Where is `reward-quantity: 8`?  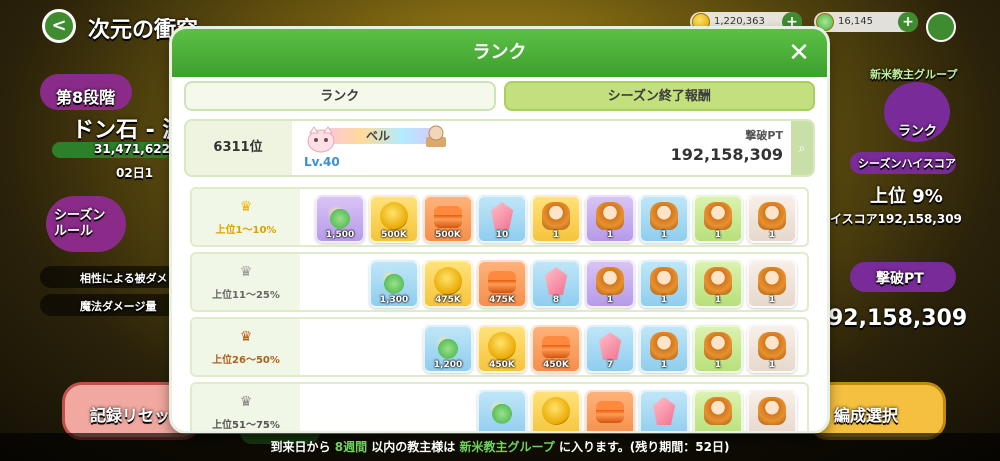
reward-quantity: 8 is located at coordinates (556, 300).